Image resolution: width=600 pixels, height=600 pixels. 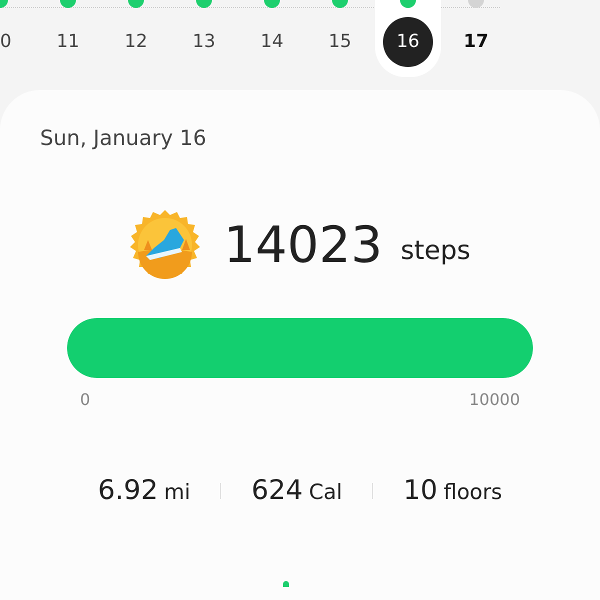 I want to click on day-tab: 14, so click(x=272, y=42).